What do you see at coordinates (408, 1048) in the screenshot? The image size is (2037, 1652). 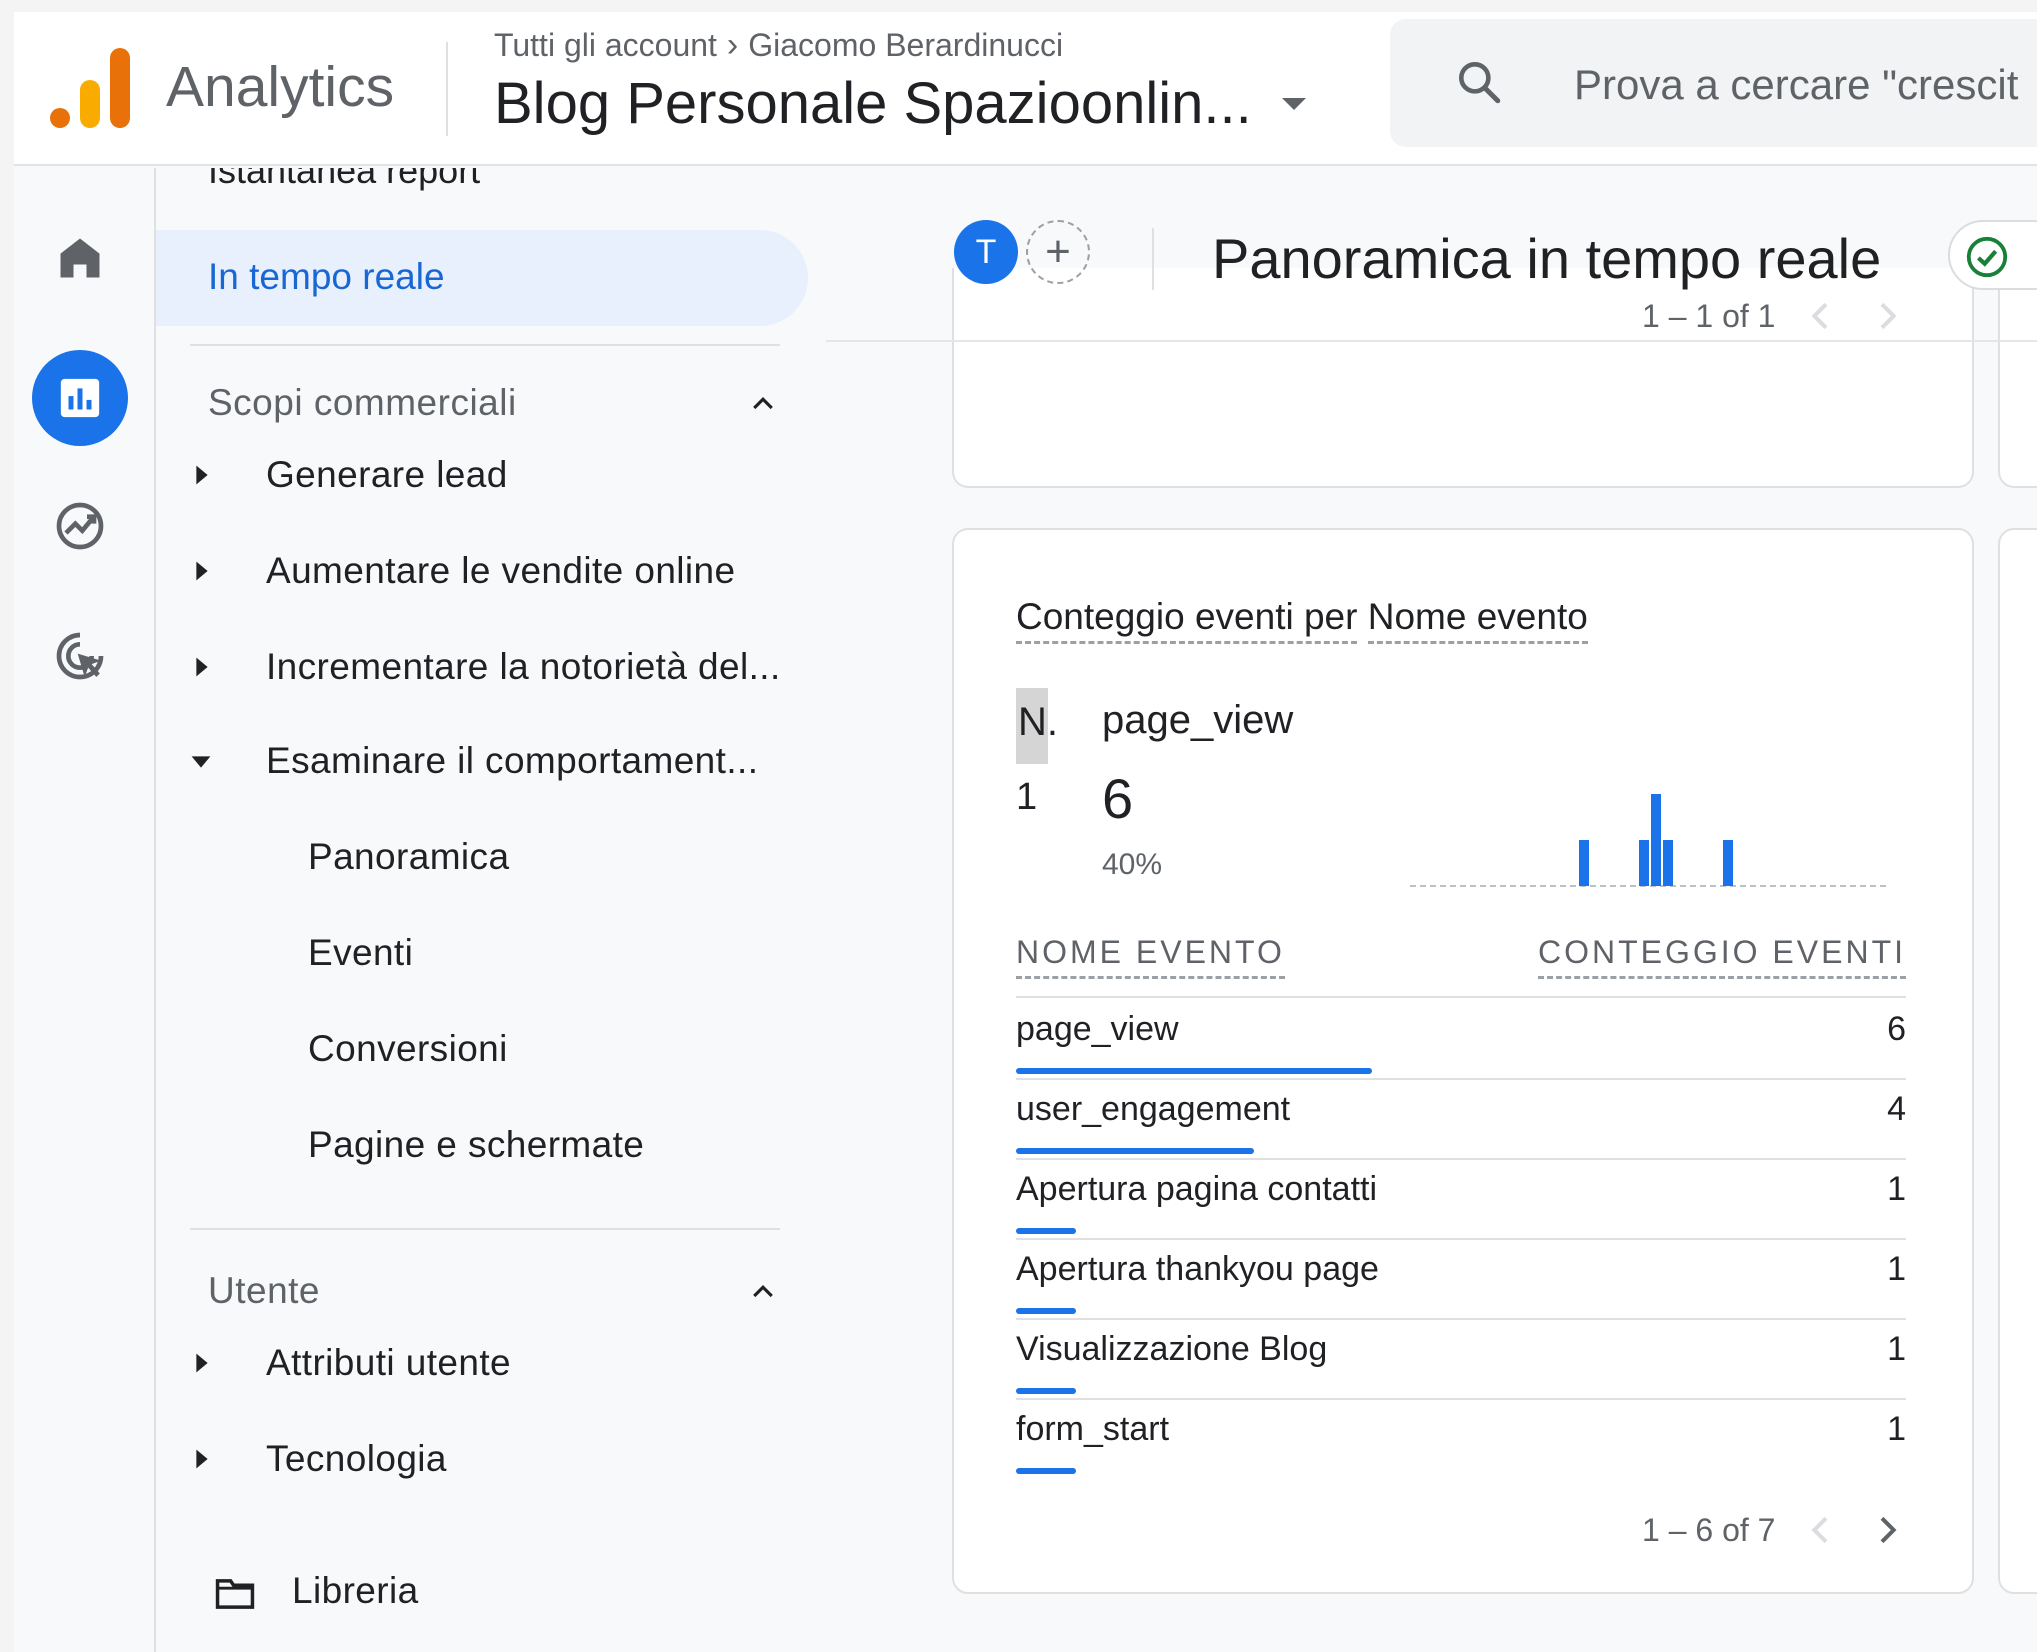 I see `sidebar-item-label: Conversioni` at bounding box center [408, 1048].